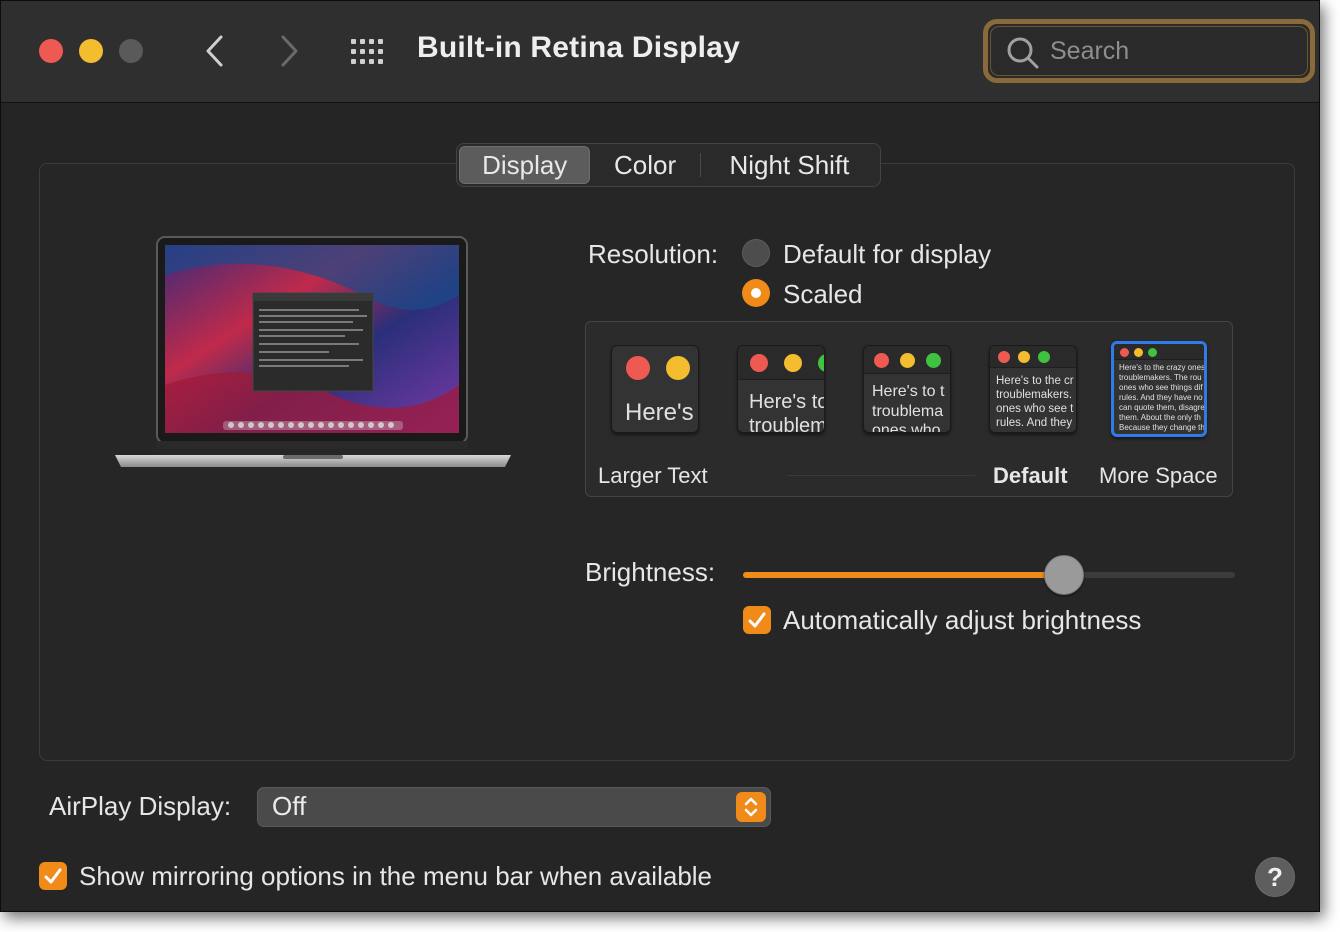 The height and width of the screenshot is (932, 1340). I want to click on show-mirroring-checkbox, so click(53, 876).